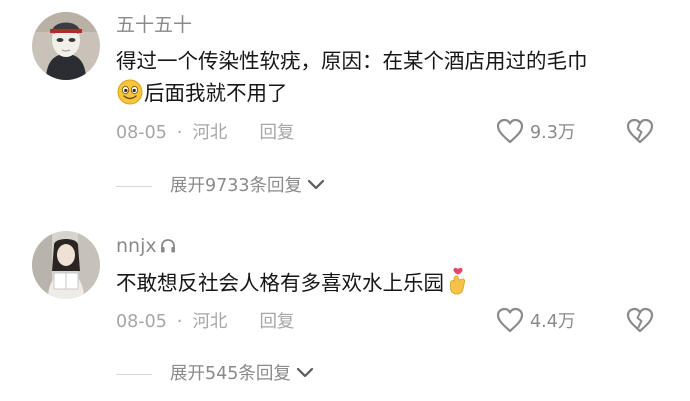  I want to click on username: nnjx, so click(146, 247).